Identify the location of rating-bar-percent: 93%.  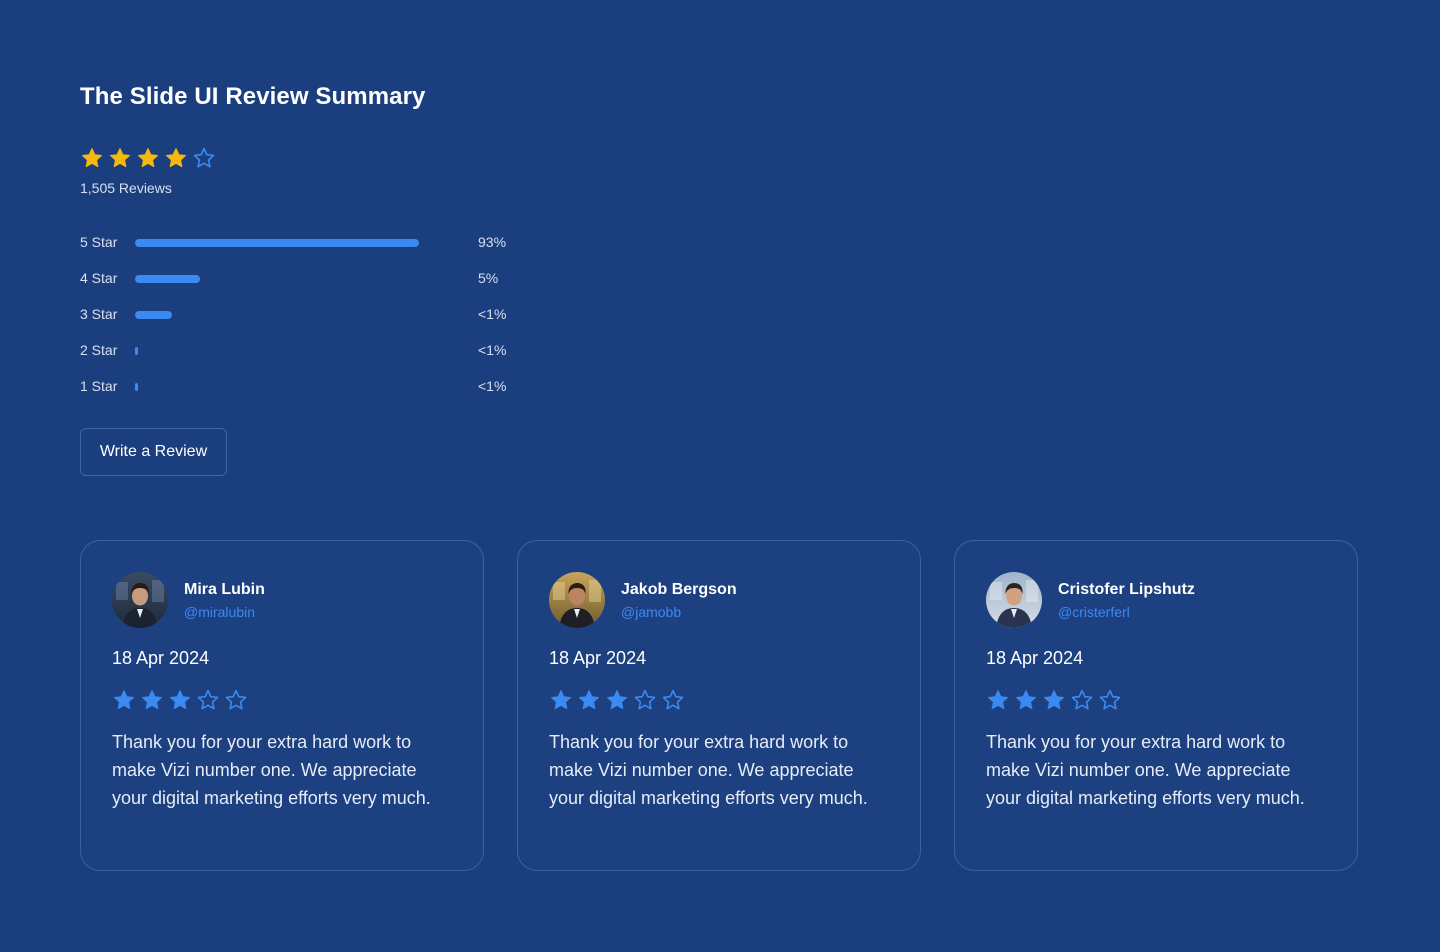
(492, 242).